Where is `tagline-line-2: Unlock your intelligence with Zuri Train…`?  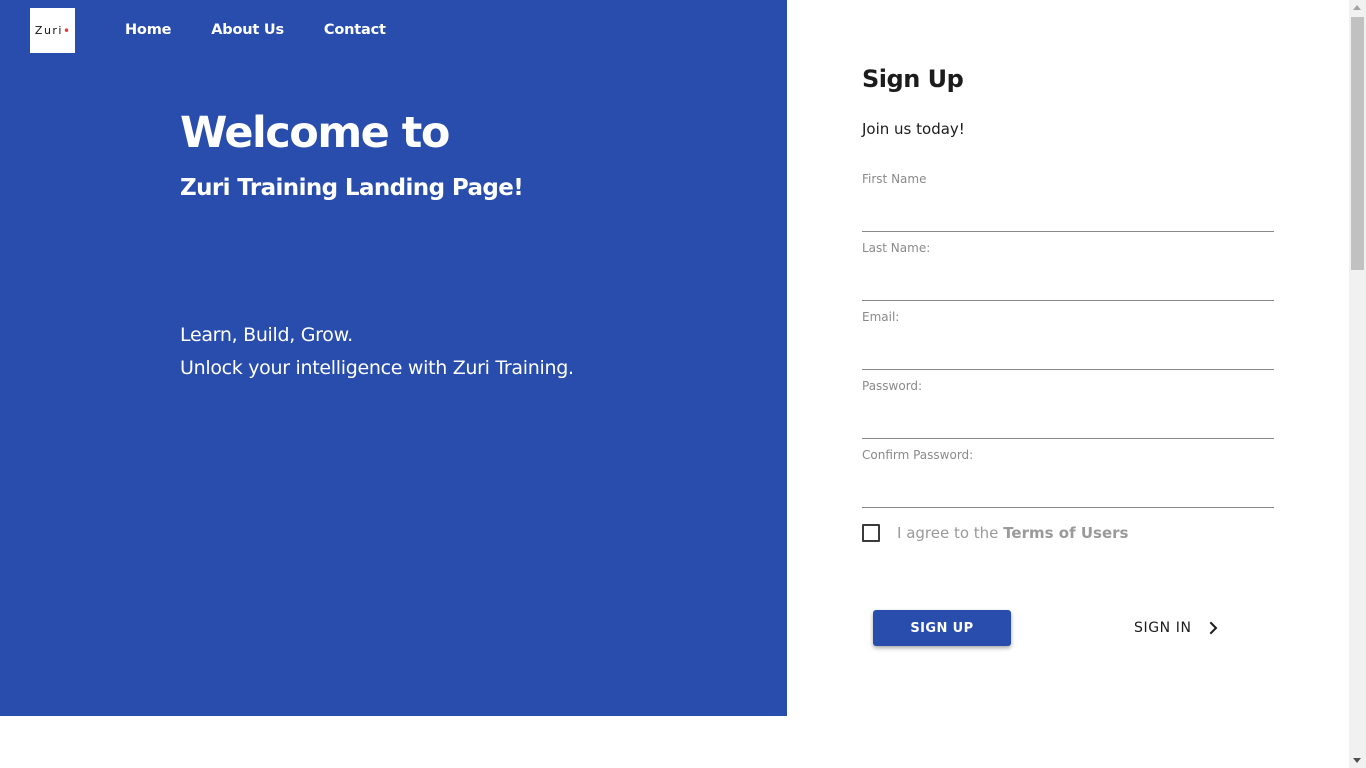
tagline-line-2: Unlock your intelligence with Zuri Train… is located at coordinates (377, 368).